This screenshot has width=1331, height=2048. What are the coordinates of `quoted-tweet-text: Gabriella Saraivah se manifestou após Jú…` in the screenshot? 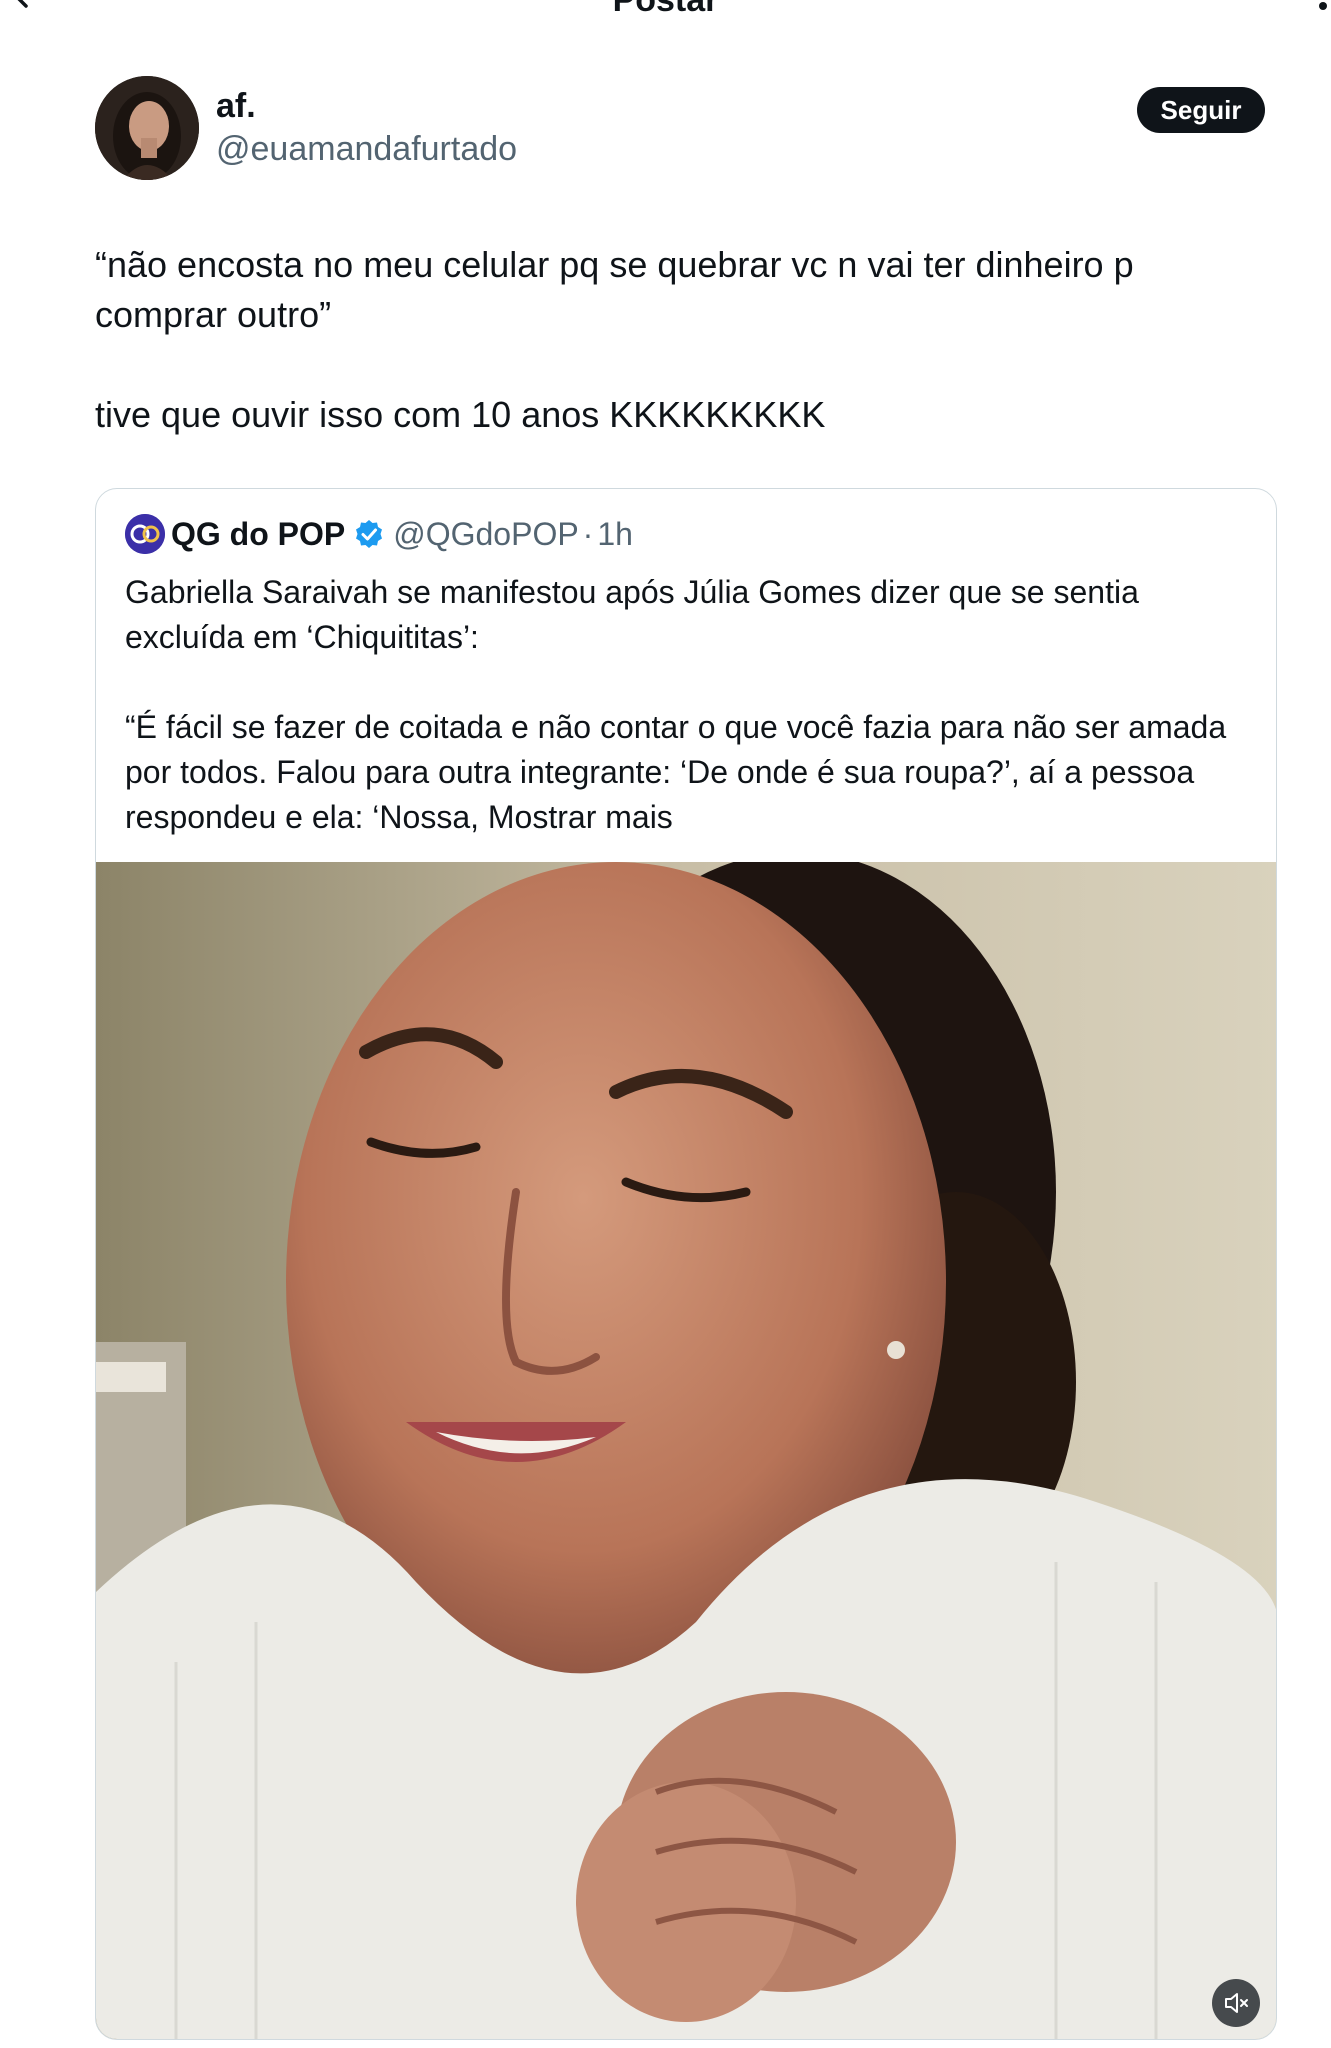 It's located at (692, 705).